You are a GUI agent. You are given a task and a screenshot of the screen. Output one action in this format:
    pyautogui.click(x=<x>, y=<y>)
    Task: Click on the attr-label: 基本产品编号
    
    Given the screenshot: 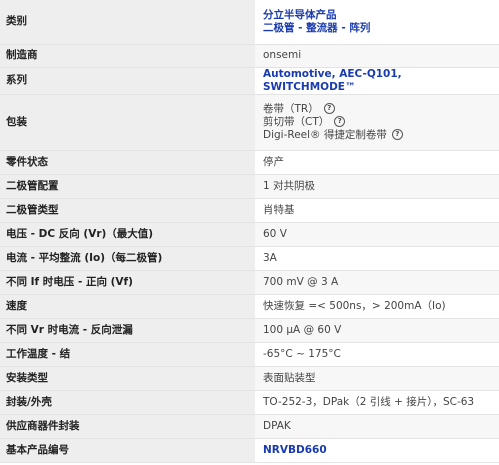 What is the action you would take?
    pyautogui.click(x=127, y=450)
    